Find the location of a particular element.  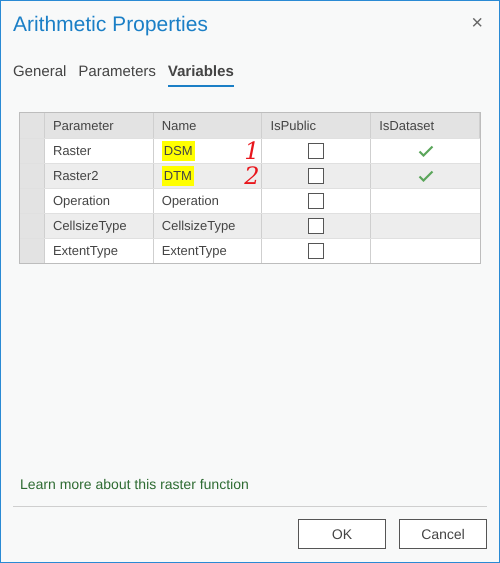

table-cell: ExtentType is located at coordinates (99, 251).